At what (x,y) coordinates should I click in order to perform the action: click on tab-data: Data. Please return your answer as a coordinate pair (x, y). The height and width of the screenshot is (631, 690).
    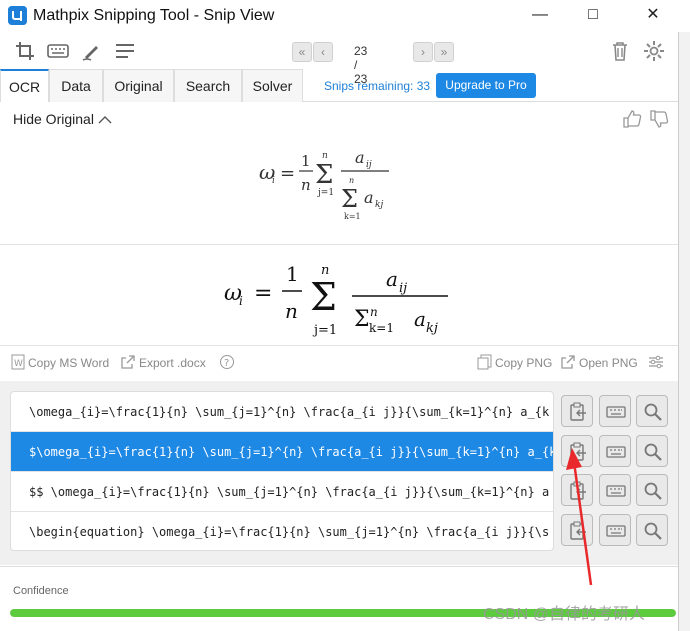
    Looking at the image, I should click on (76, 85).